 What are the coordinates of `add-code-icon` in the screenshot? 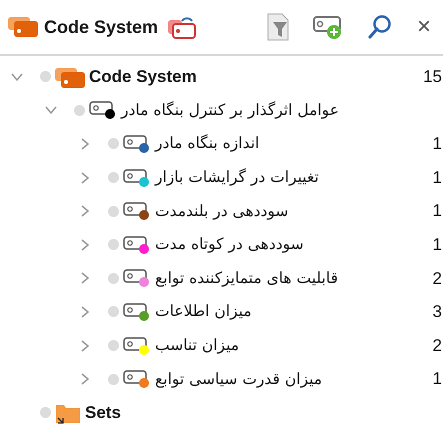 It's located at (327, 27).